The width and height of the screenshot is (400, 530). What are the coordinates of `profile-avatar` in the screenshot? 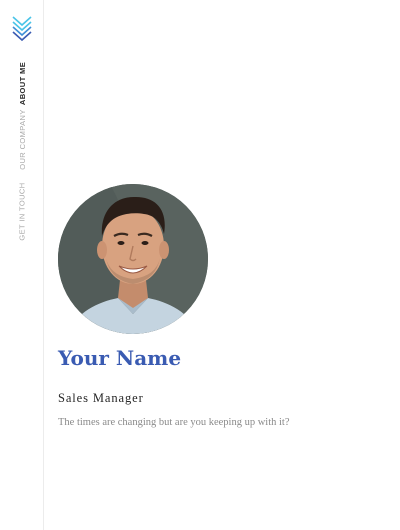 It's located at (133, 259).